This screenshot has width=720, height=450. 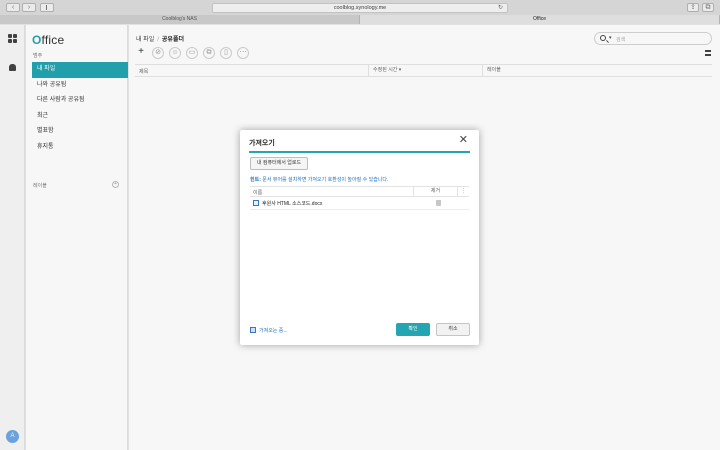 What do you see at coordinates (359, 203) in the screenshot?
I see `table-row: 후원사 HTML 소스코드.docx` at bounding box center [359, 203].